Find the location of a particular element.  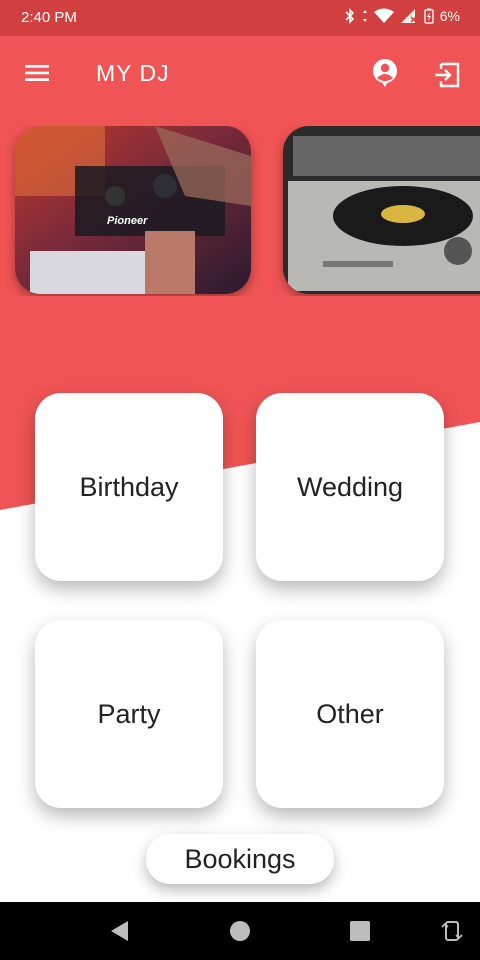

category-wedding-button: Wedding is located at coordinates (350, 487).